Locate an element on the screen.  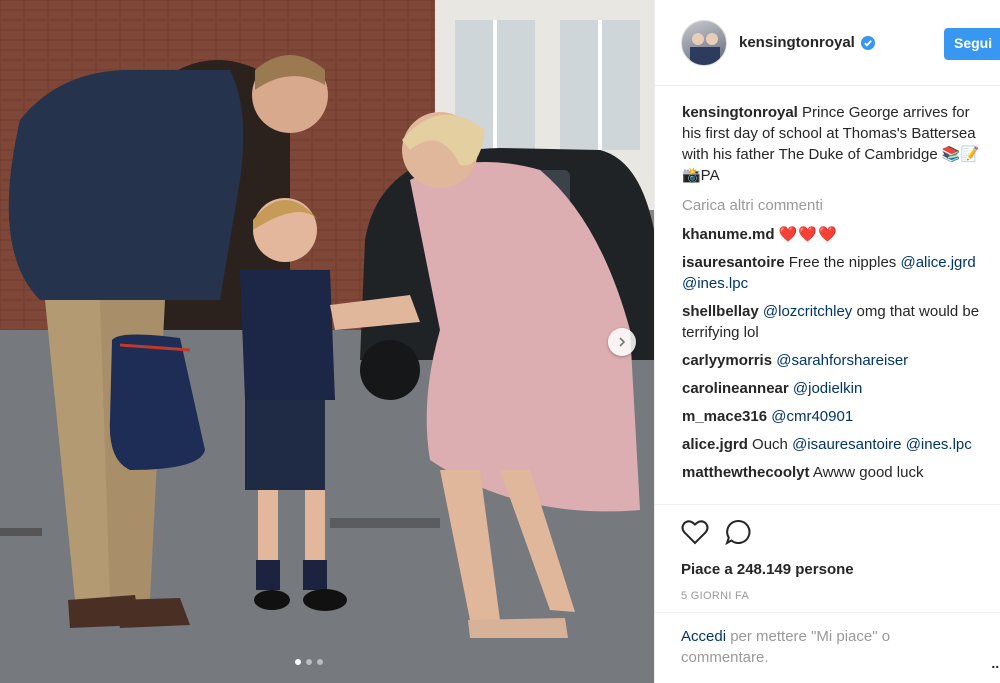
comment-text: Ouch is located at coordinates (770, 444).